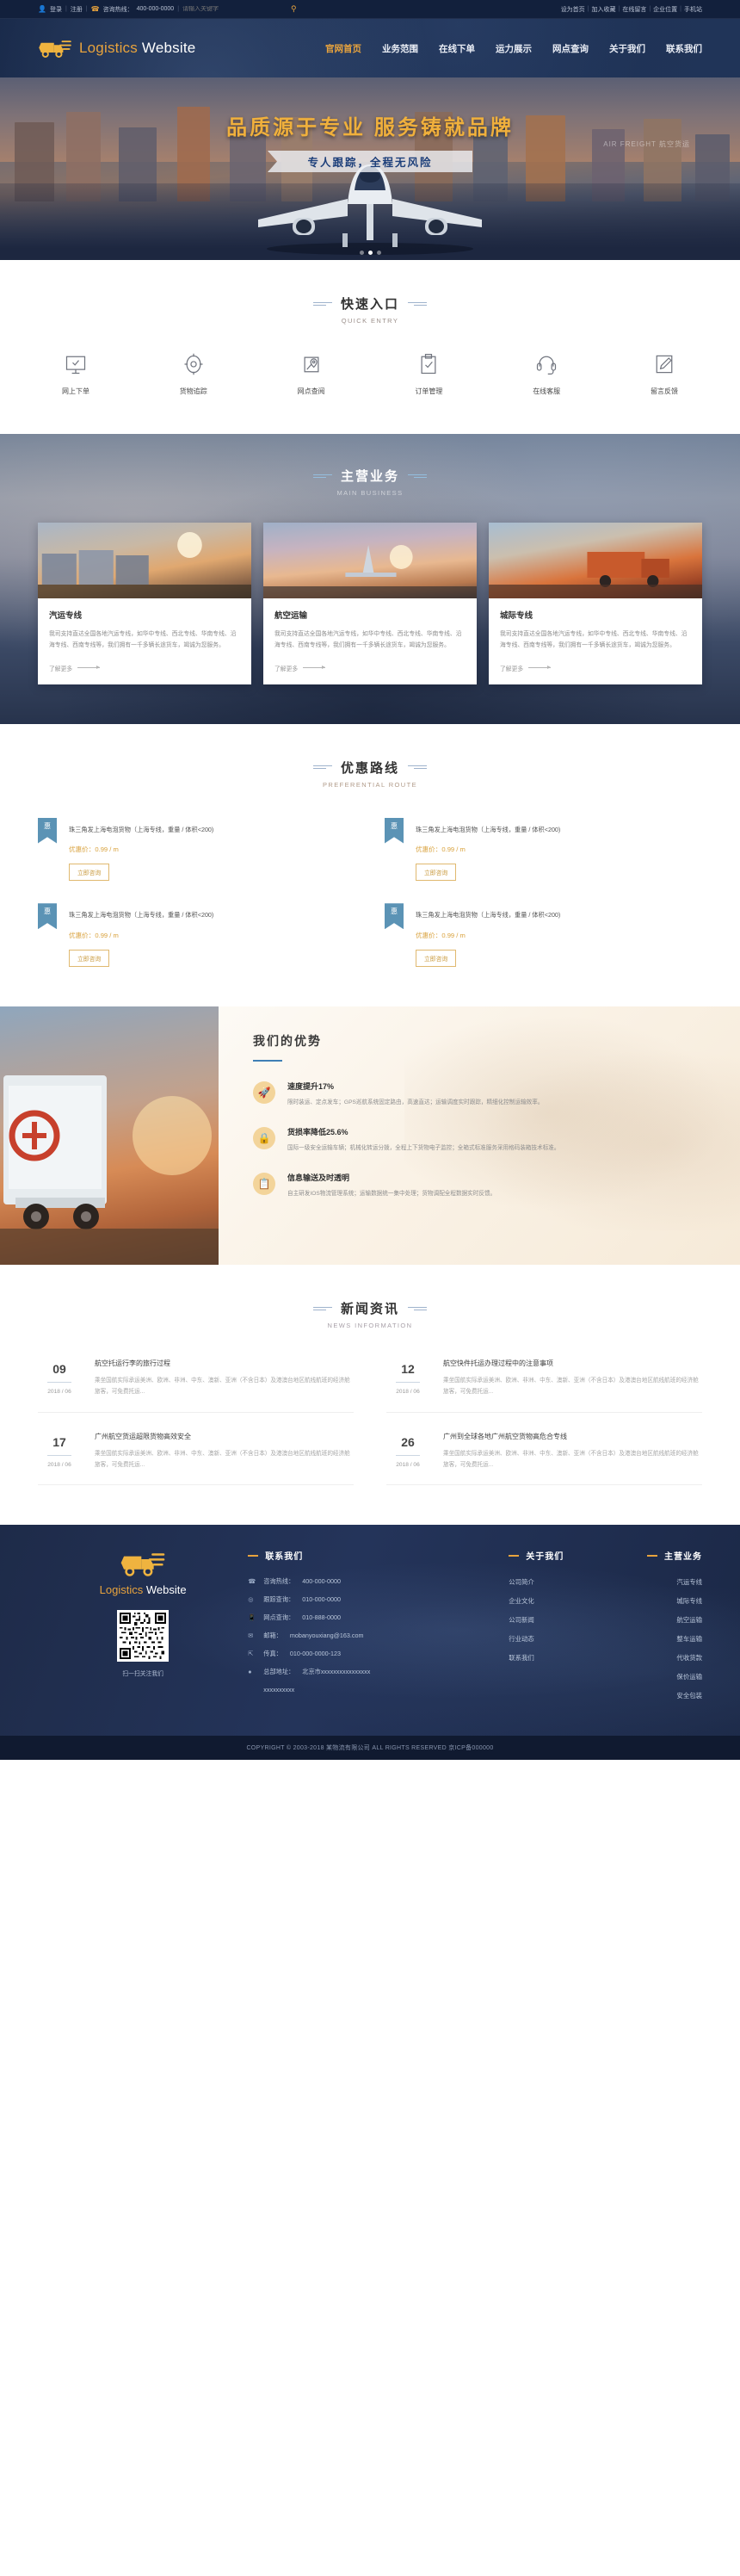 The height and width of the screenshot is (2576, 740). Describe the element at coordinates (155, 9) in the screenshot. I see `hotline-number: 400-000-0000` at that location.